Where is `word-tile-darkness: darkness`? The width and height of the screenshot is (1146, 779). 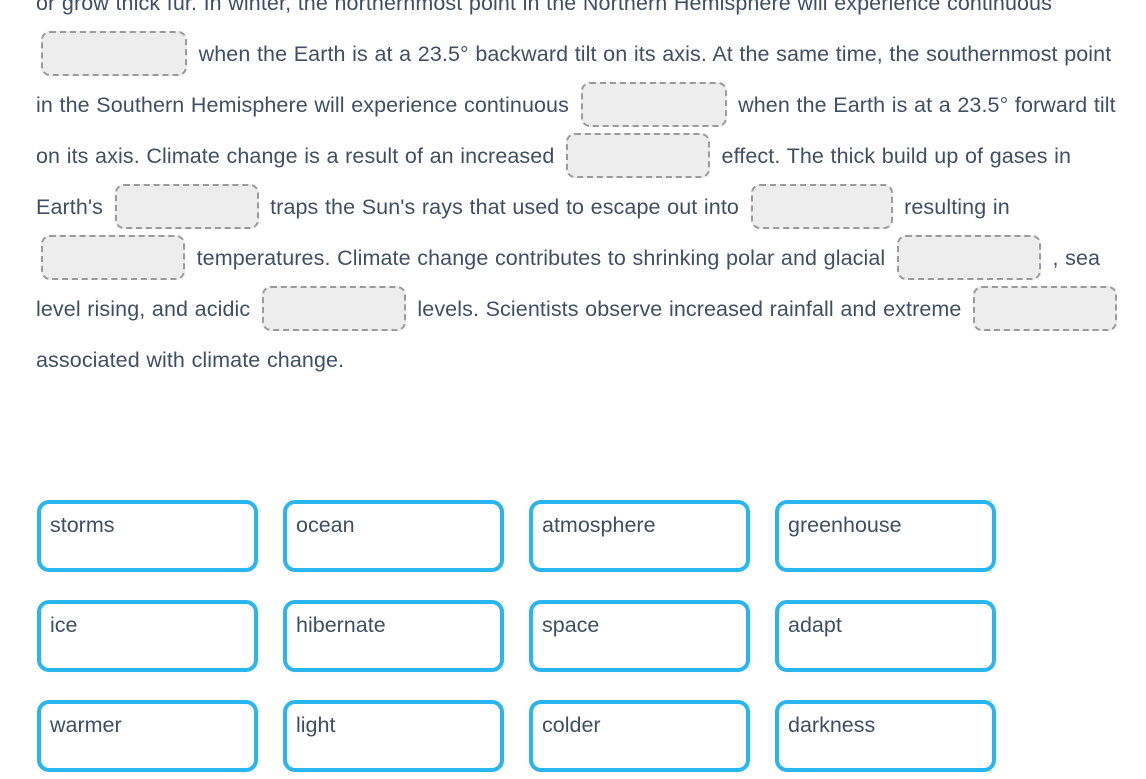 word-tile-darkness: darkness is located at coordinates (885, 736).